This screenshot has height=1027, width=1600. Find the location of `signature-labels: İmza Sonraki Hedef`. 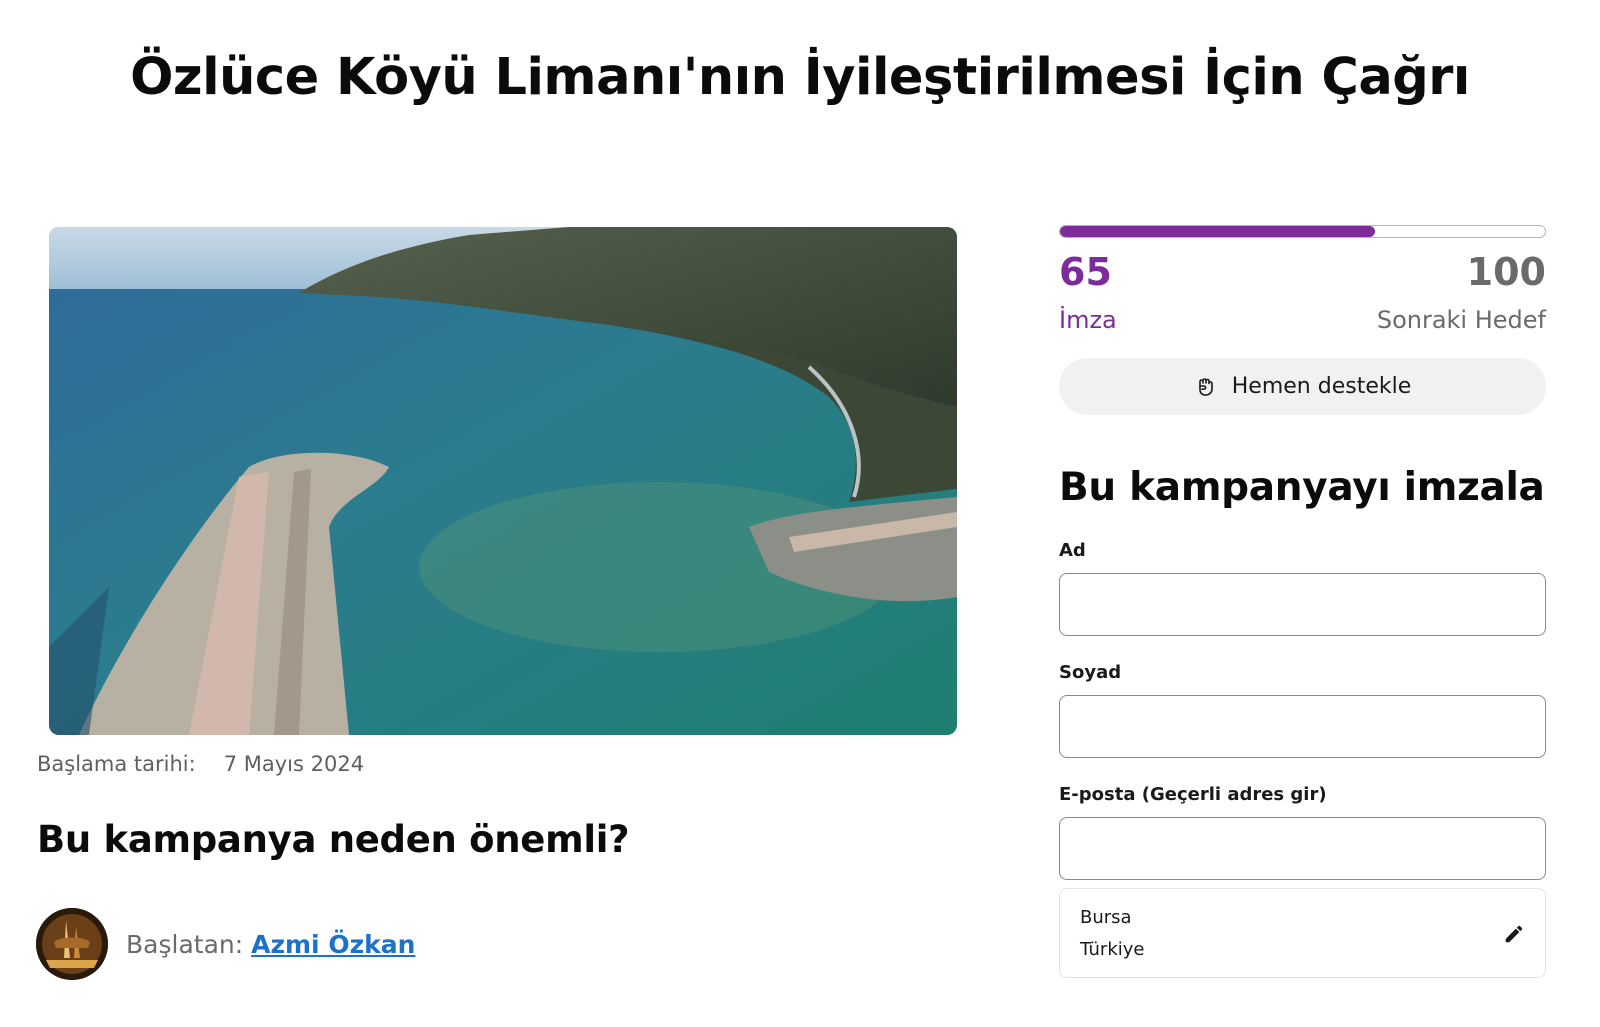

signature-labels: İmza Sonraki Hedef is located at coordinates (1302, 324).